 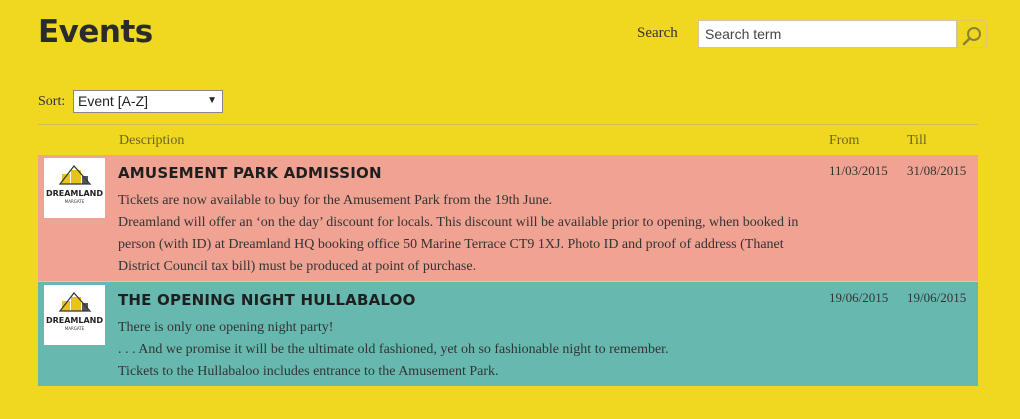 What do you see at coordinates (508, 124) in the screenshot?
I see `divider` at bounding box center [508, 124].